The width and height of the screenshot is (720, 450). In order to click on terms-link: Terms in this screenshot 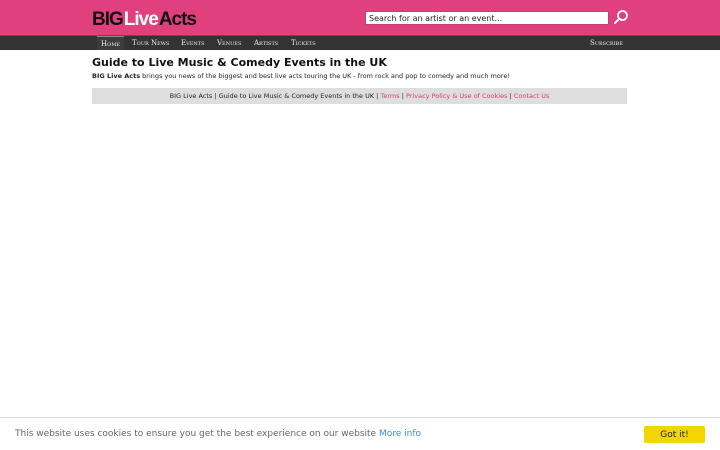, I will do `click(389, 96)`.